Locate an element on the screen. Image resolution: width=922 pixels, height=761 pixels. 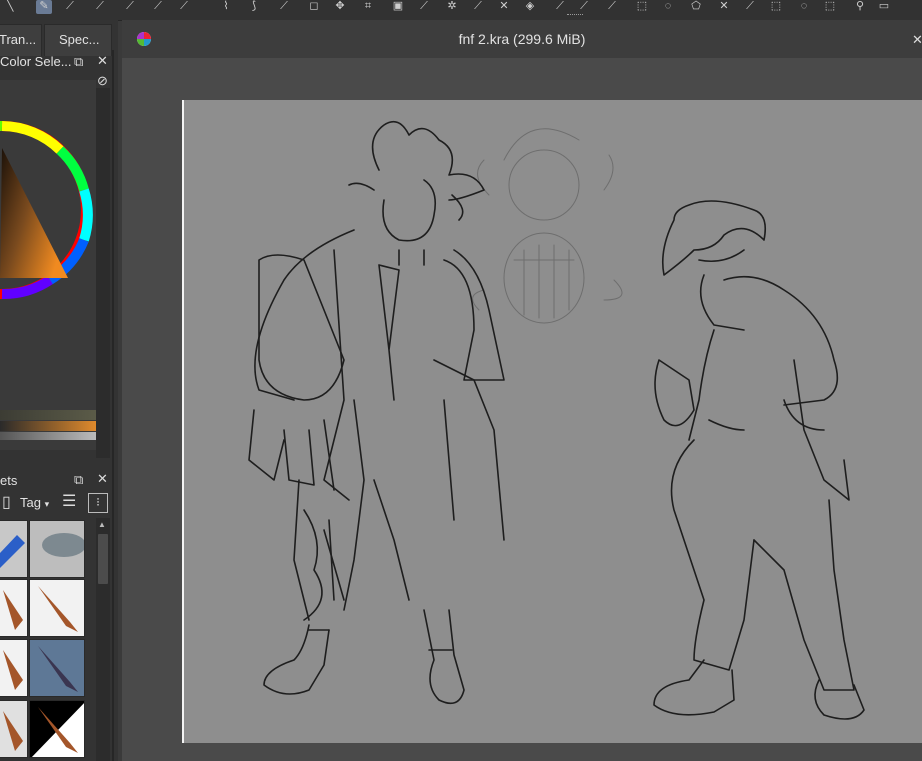
tool-gradient-icon: ▣ is located at coordinates (398, 7).